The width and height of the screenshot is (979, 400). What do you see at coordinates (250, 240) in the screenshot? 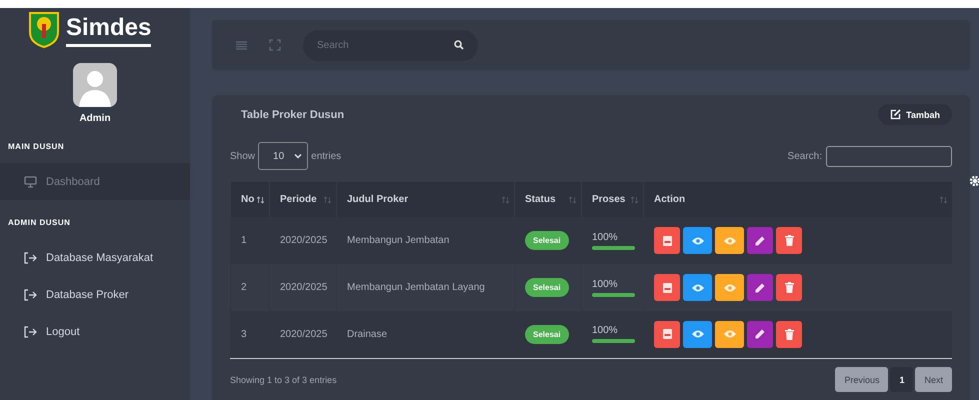
I see `table-cell: 1` at bounding box center [250, 240].